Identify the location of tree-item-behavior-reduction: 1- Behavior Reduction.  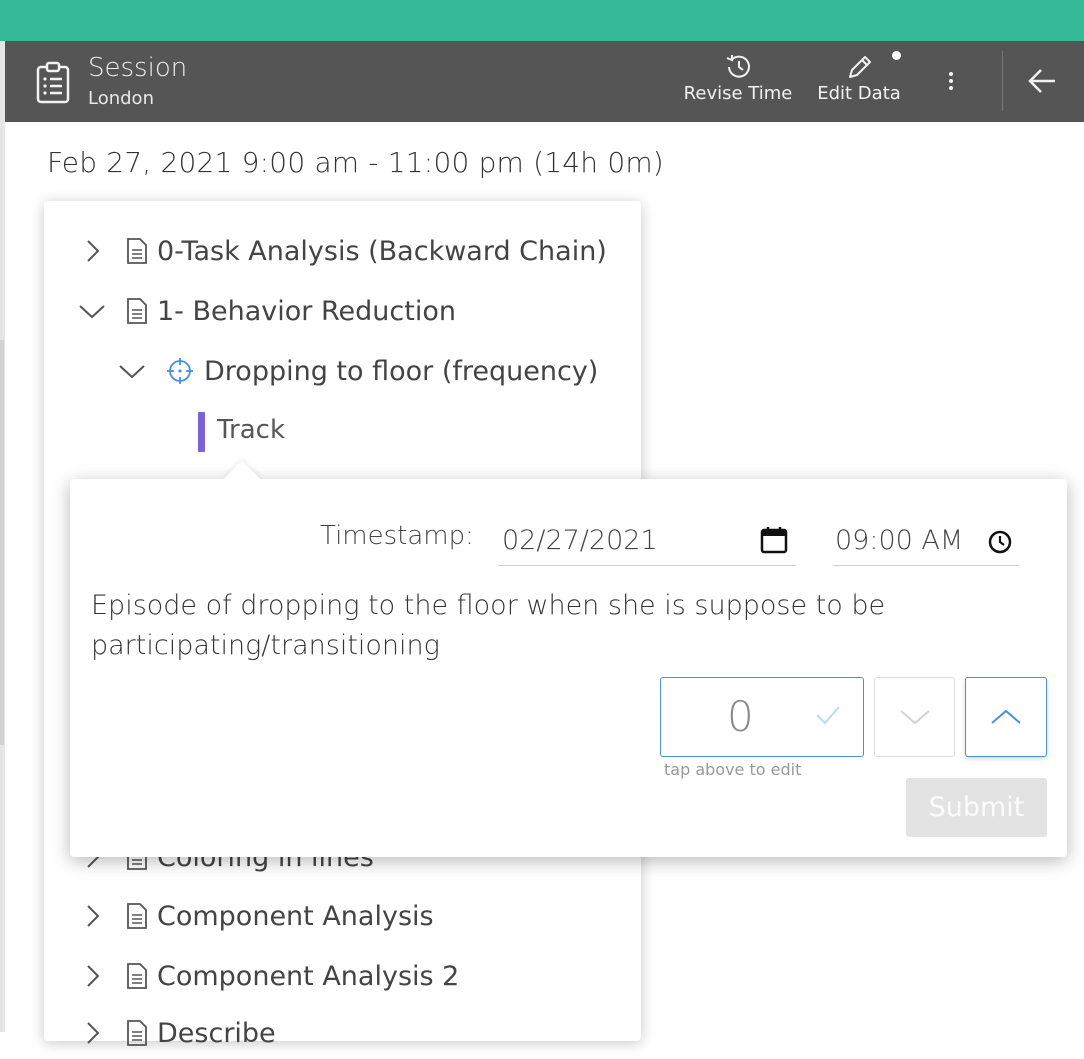
(267, 311).